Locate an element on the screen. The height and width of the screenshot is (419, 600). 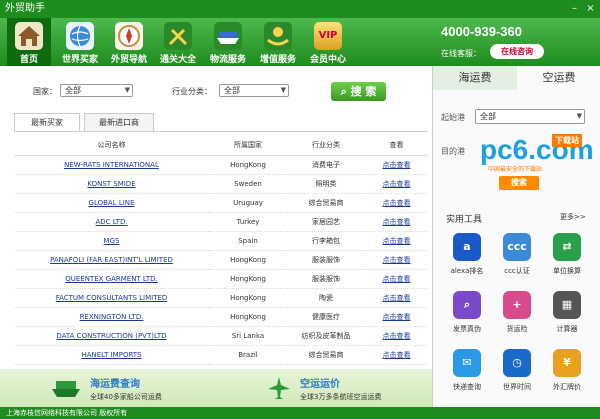
banner-title: 海运费查询 is located at coordinates (115, 384).